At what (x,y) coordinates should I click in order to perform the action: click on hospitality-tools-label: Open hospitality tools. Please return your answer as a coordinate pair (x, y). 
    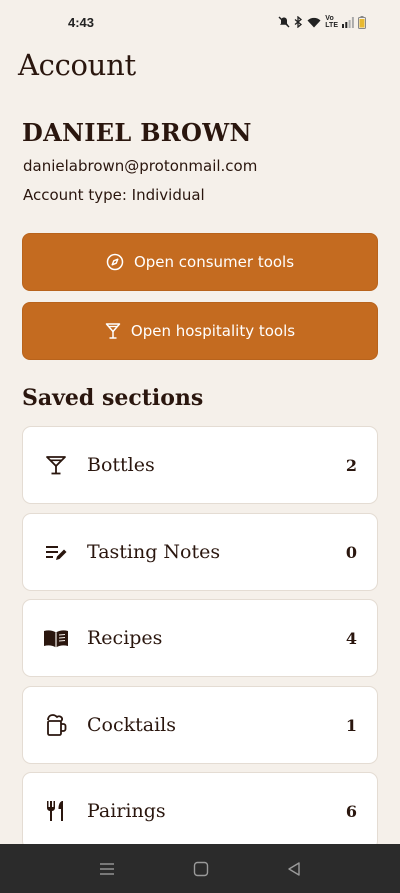
    Looking at the image, I should click on (213, 331).